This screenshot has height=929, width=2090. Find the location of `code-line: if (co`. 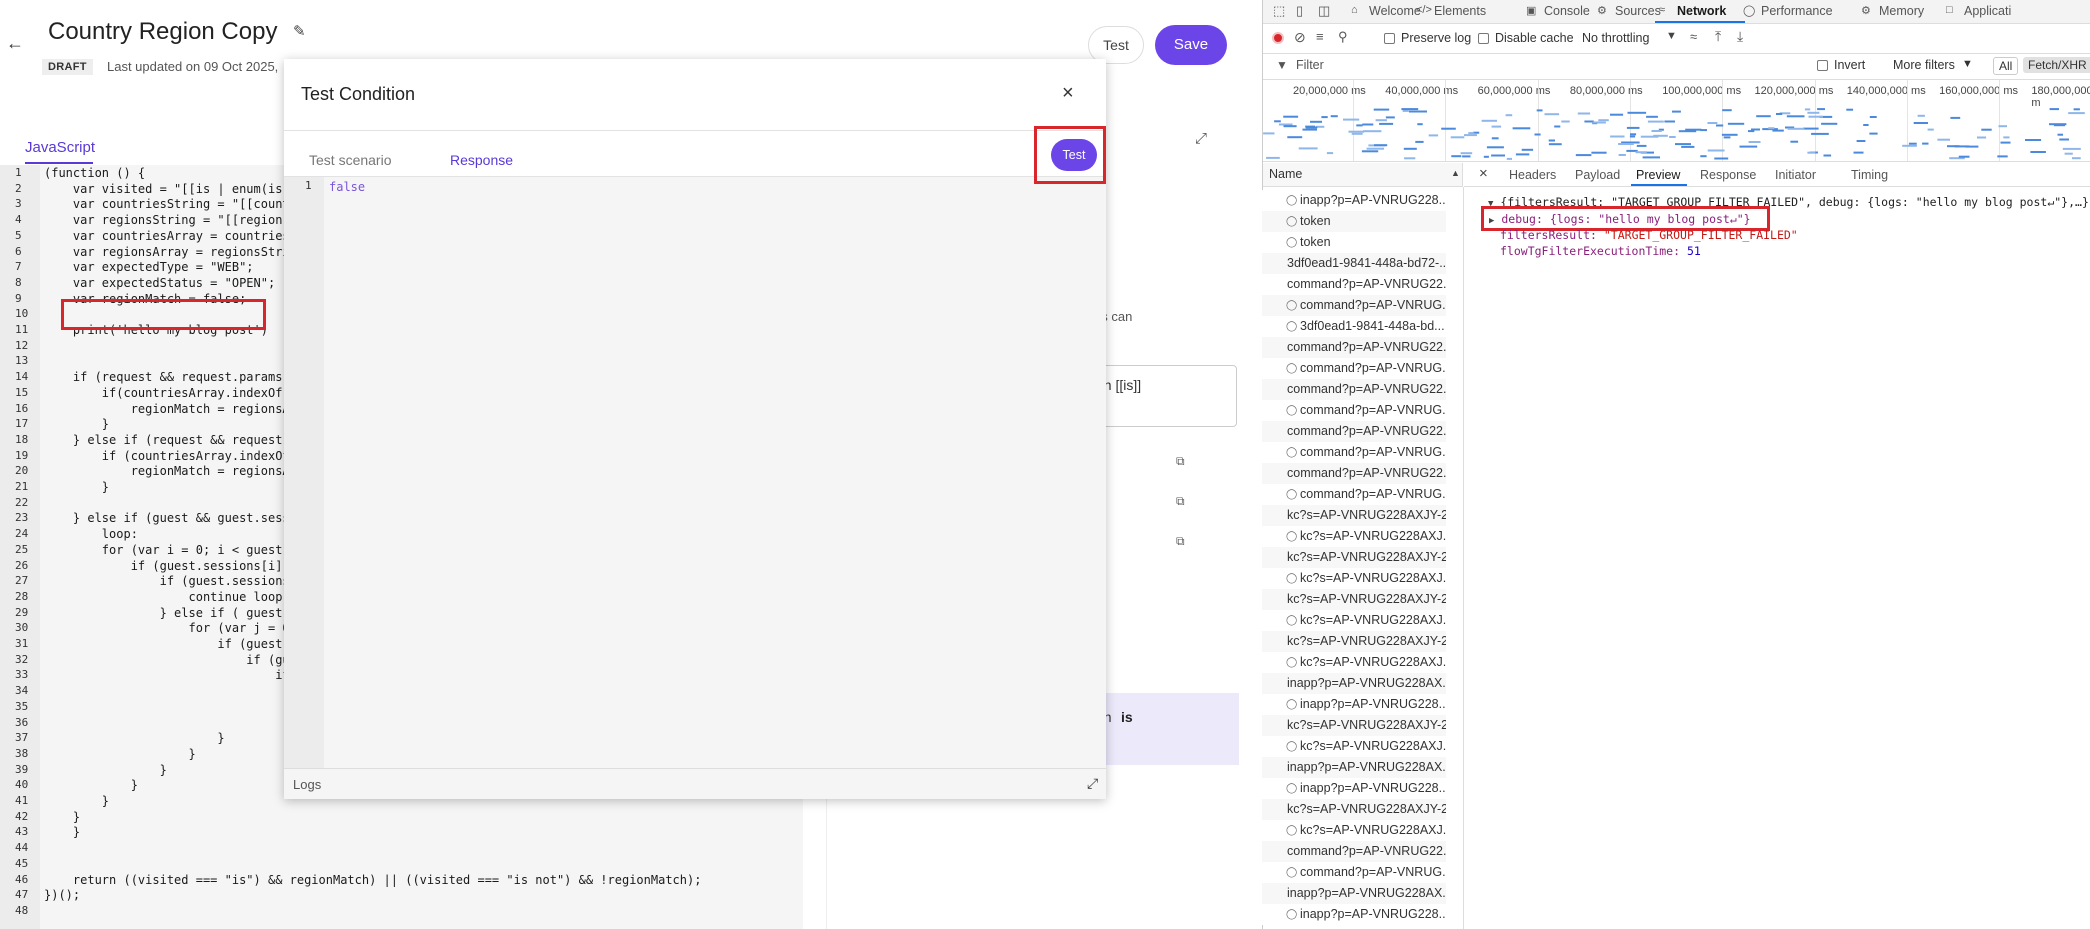

code-line: if (co is located at coordinates (181, 675).